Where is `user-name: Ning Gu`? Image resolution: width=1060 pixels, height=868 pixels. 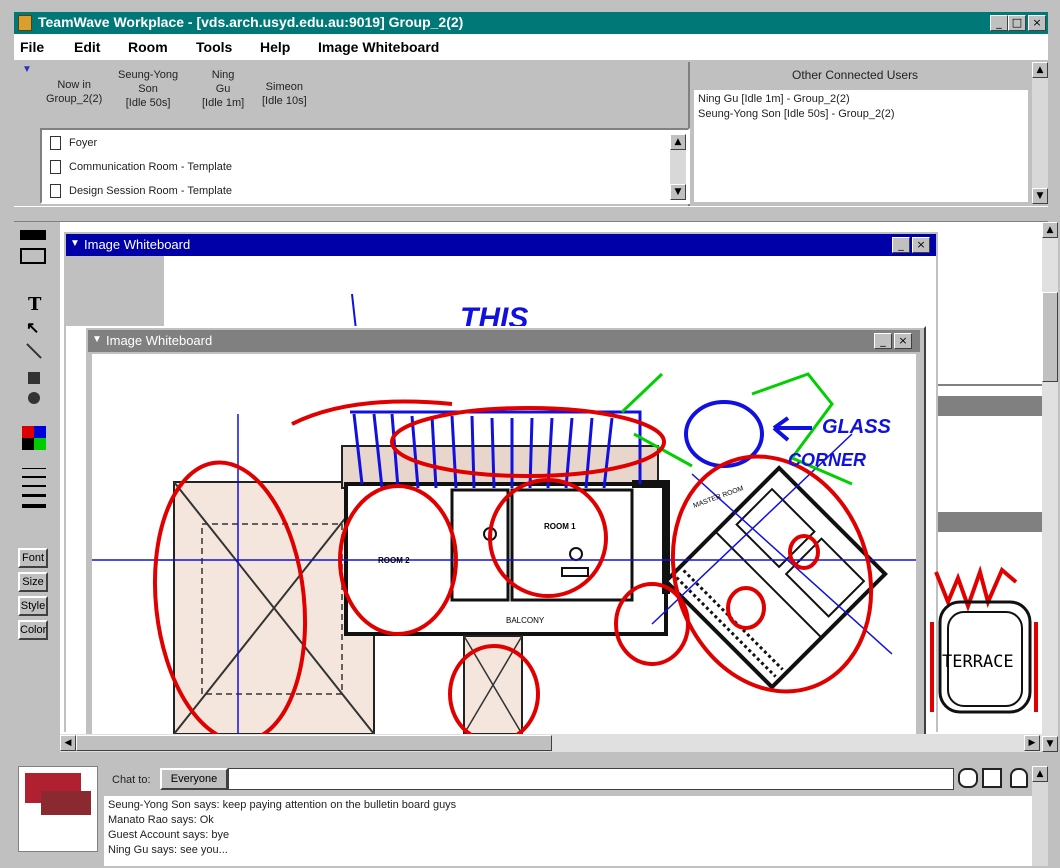
user-name: Ning Gu is located at coordinates (223, 82).